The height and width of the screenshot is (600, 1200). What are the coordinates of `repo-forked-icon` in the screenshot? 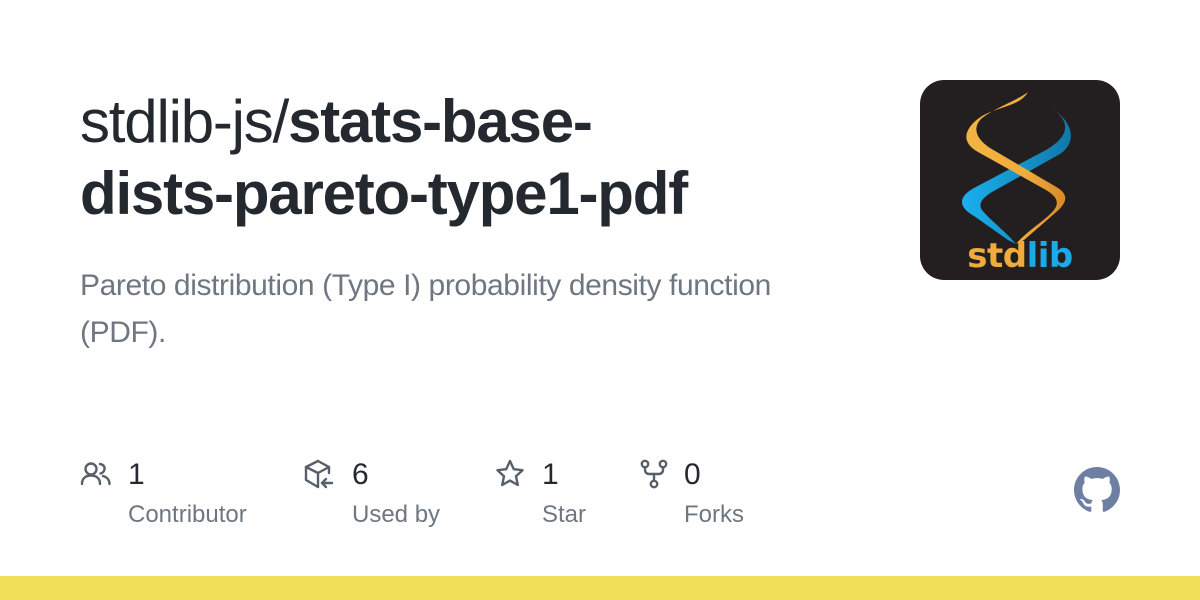 It's located at (654, 474).